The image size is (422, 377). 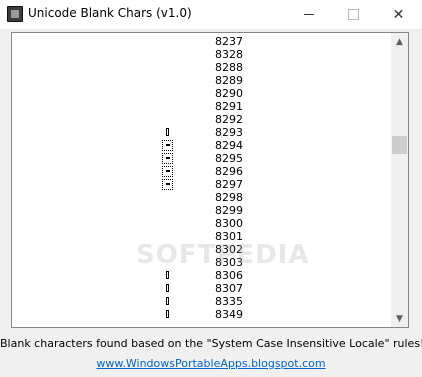 I want to click on title-bar: Unicode Blank Chars (v1.0) ✕, so click(x=211, y=14).